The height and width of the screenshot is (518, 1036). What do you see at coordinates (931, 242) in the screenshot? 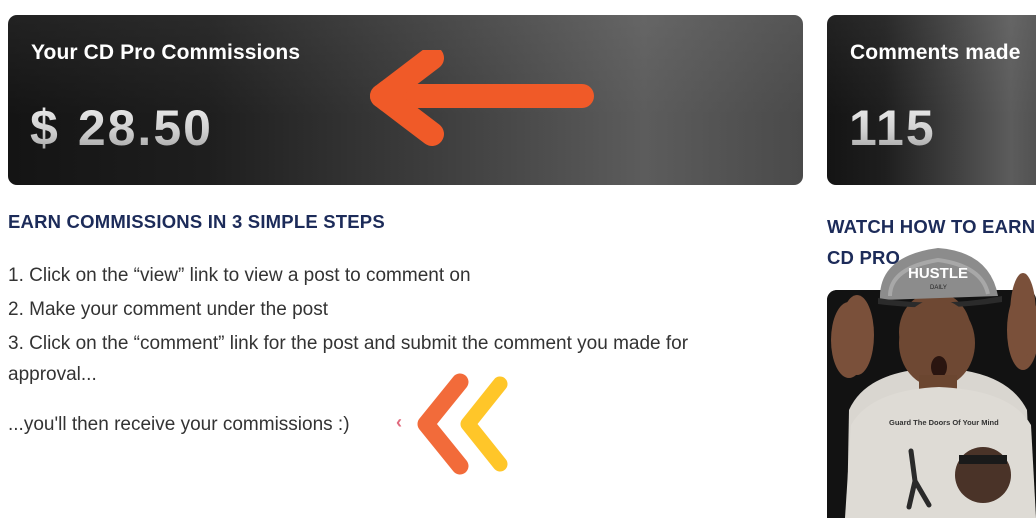
I see `watch-heading: WATCH HOW TO EARN CD PRO` at bounding box center [931, 242].